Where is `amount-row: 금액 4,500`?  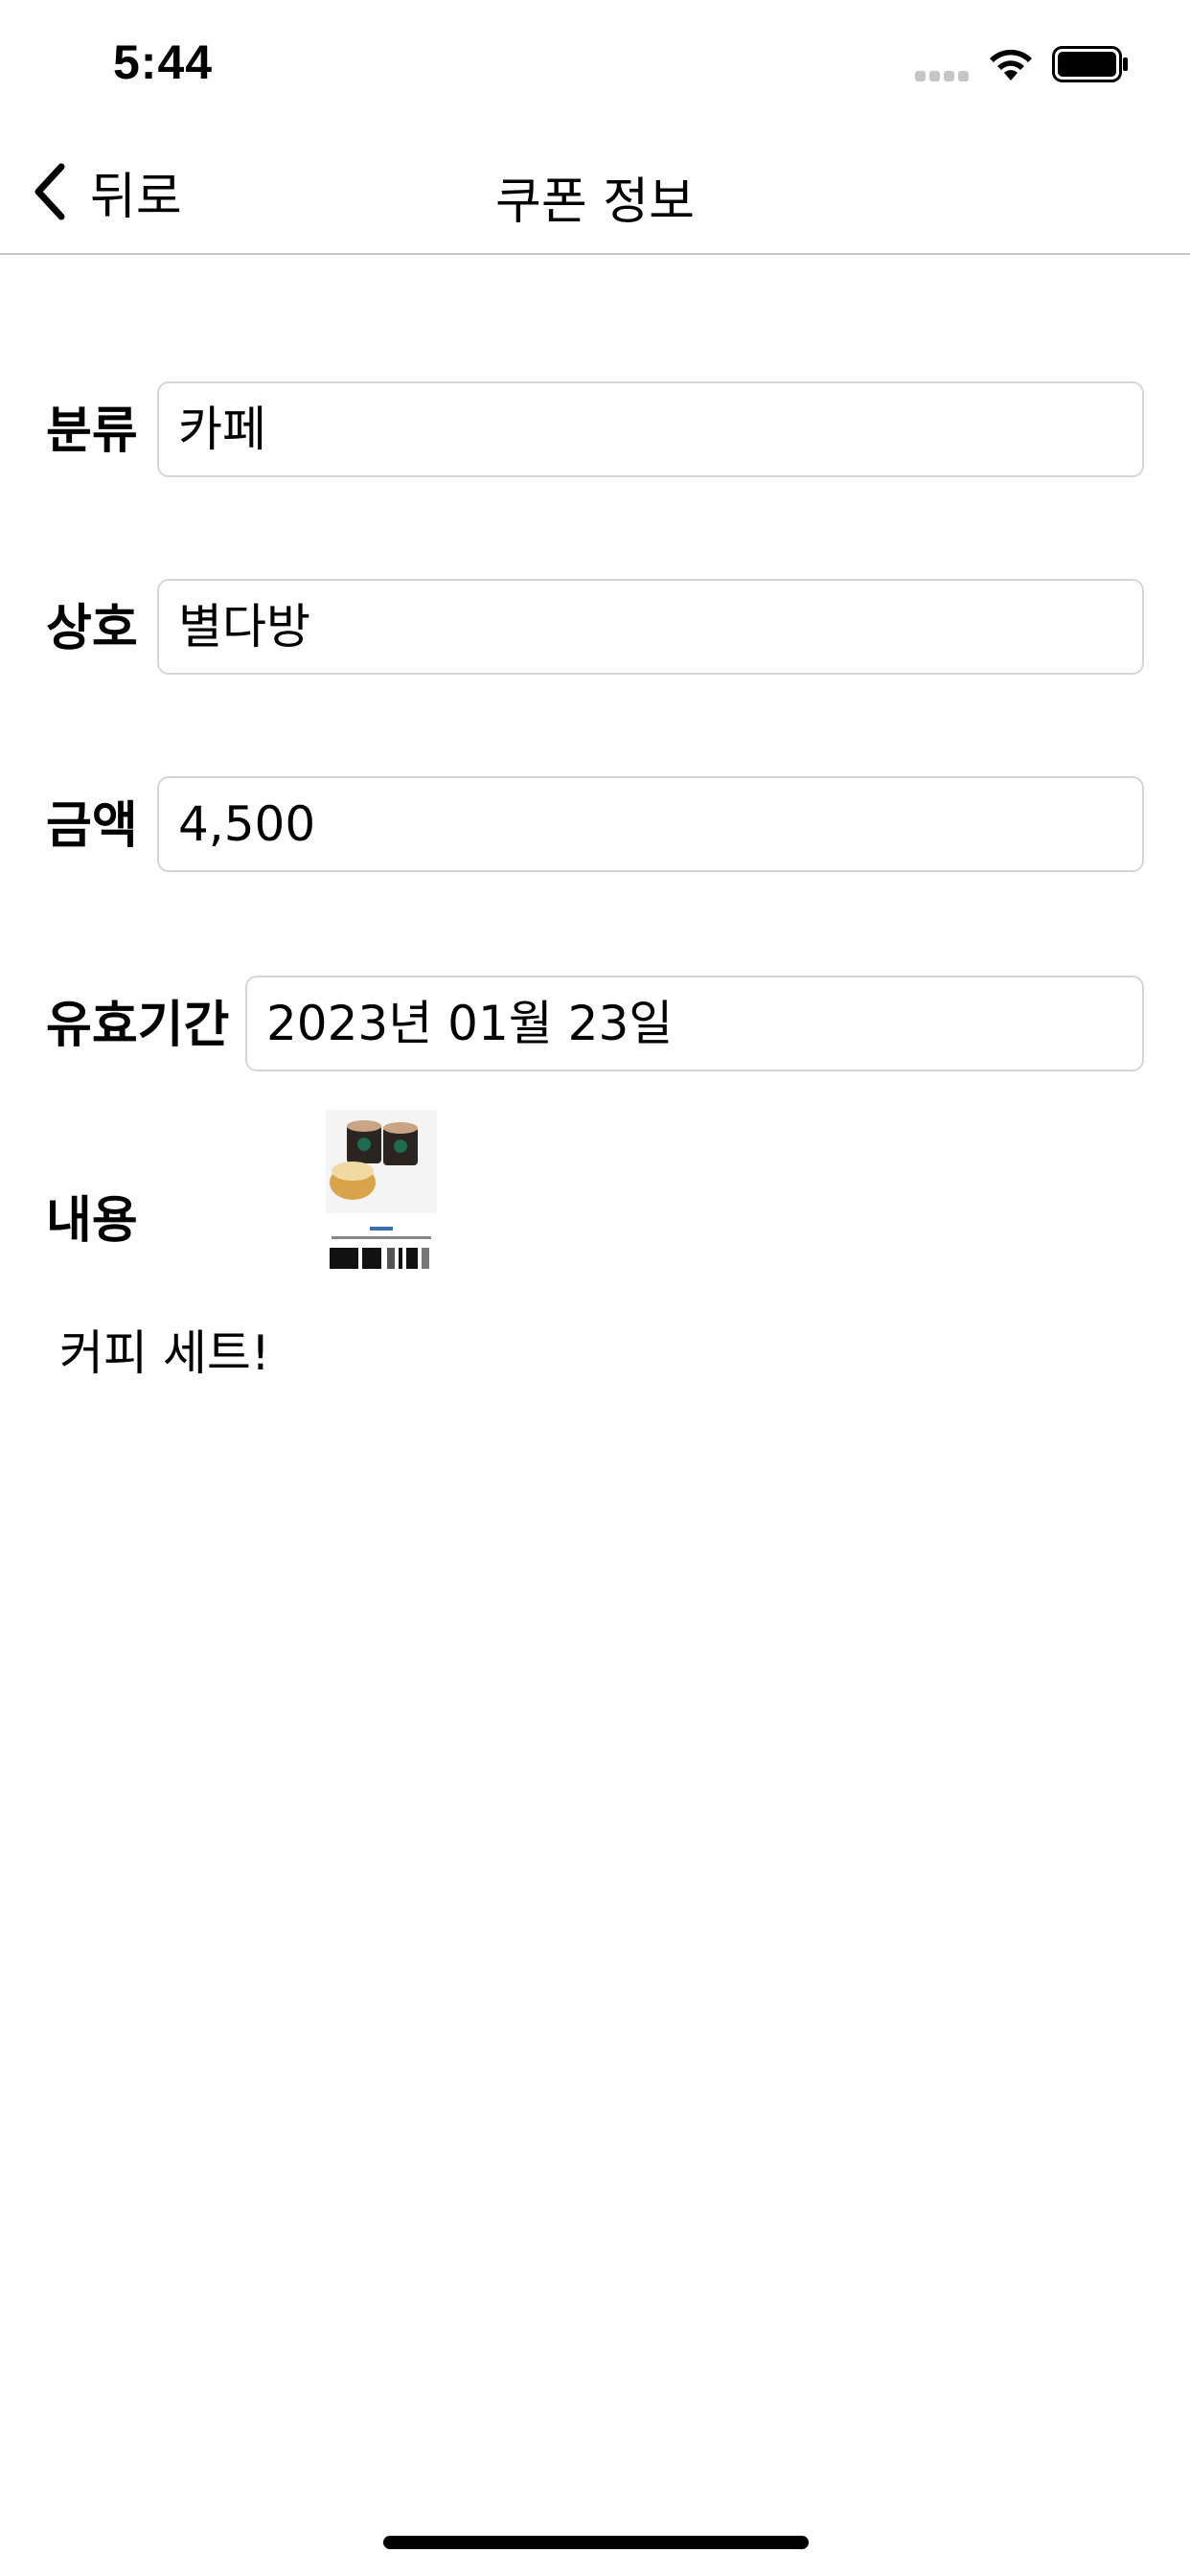 amount-row: 금액 4,500 is located at coordinates (595, 826).